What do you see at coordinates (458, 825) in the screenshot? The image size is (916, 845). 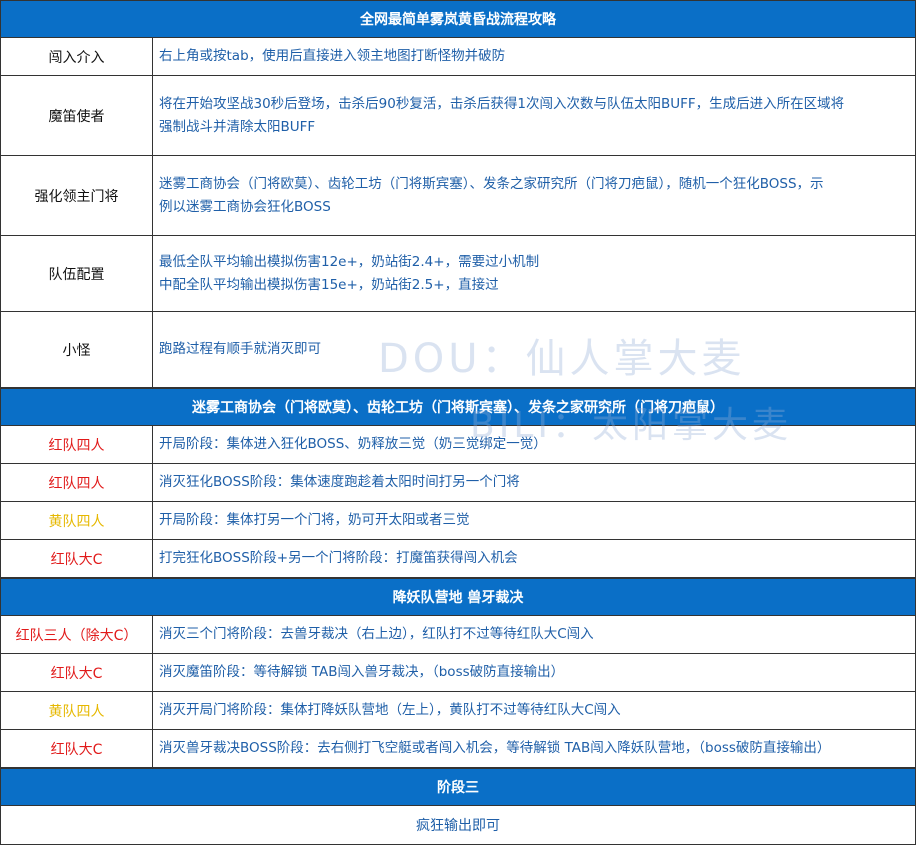 I see `span-row: 疯狂输出即可` at bounding box center [458, 825].